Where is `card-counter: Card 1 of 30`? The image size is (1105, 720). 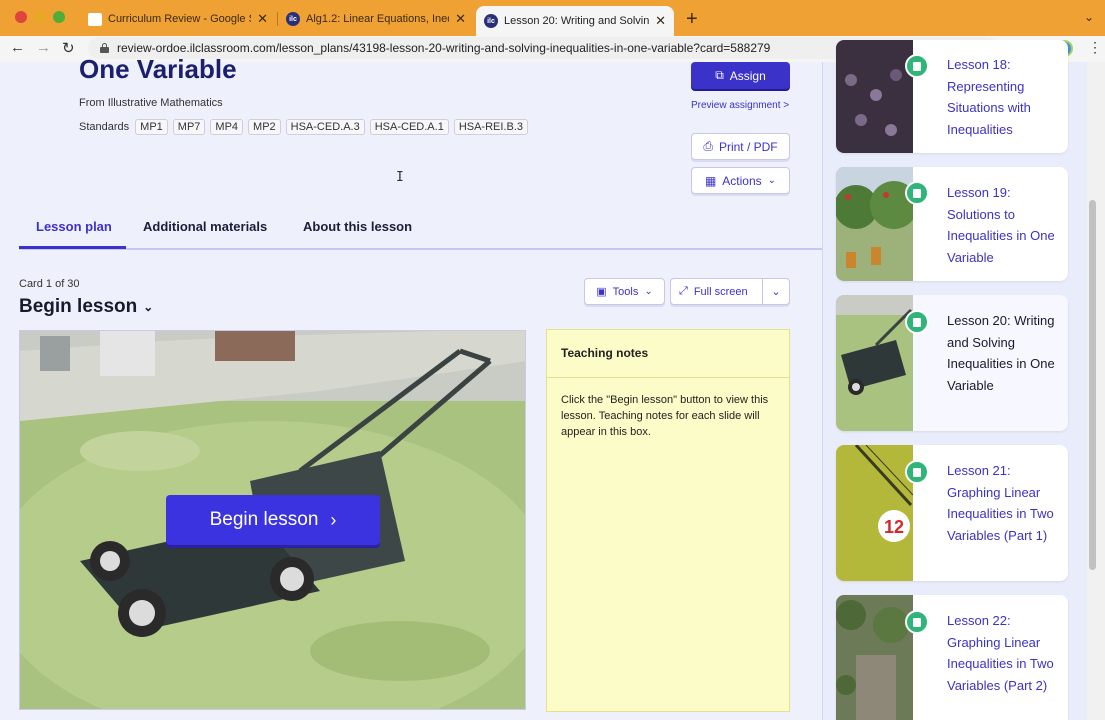 card-counter: Card 1 of 30 is located at coordinates (49, 284).